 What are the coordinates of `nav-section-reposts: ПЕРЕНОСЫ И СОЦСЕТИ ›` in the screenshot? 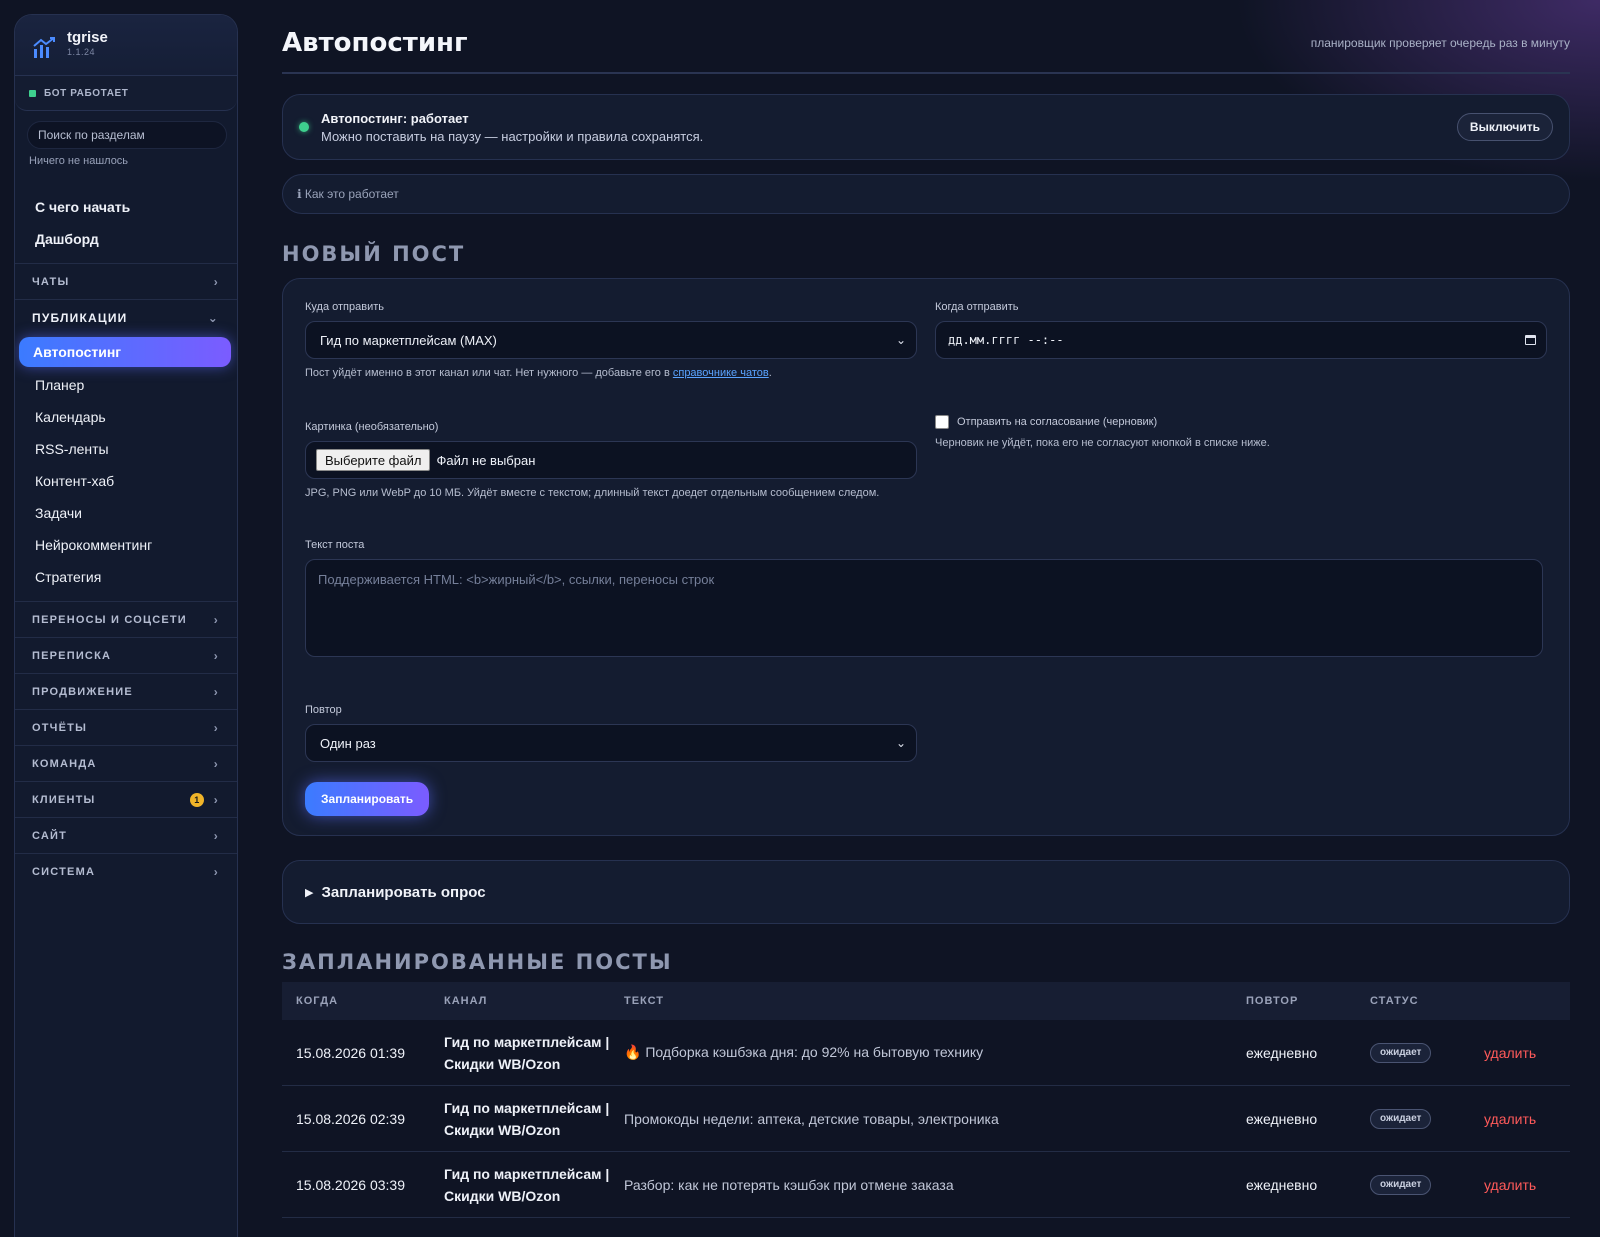 It's located at (126, 619).